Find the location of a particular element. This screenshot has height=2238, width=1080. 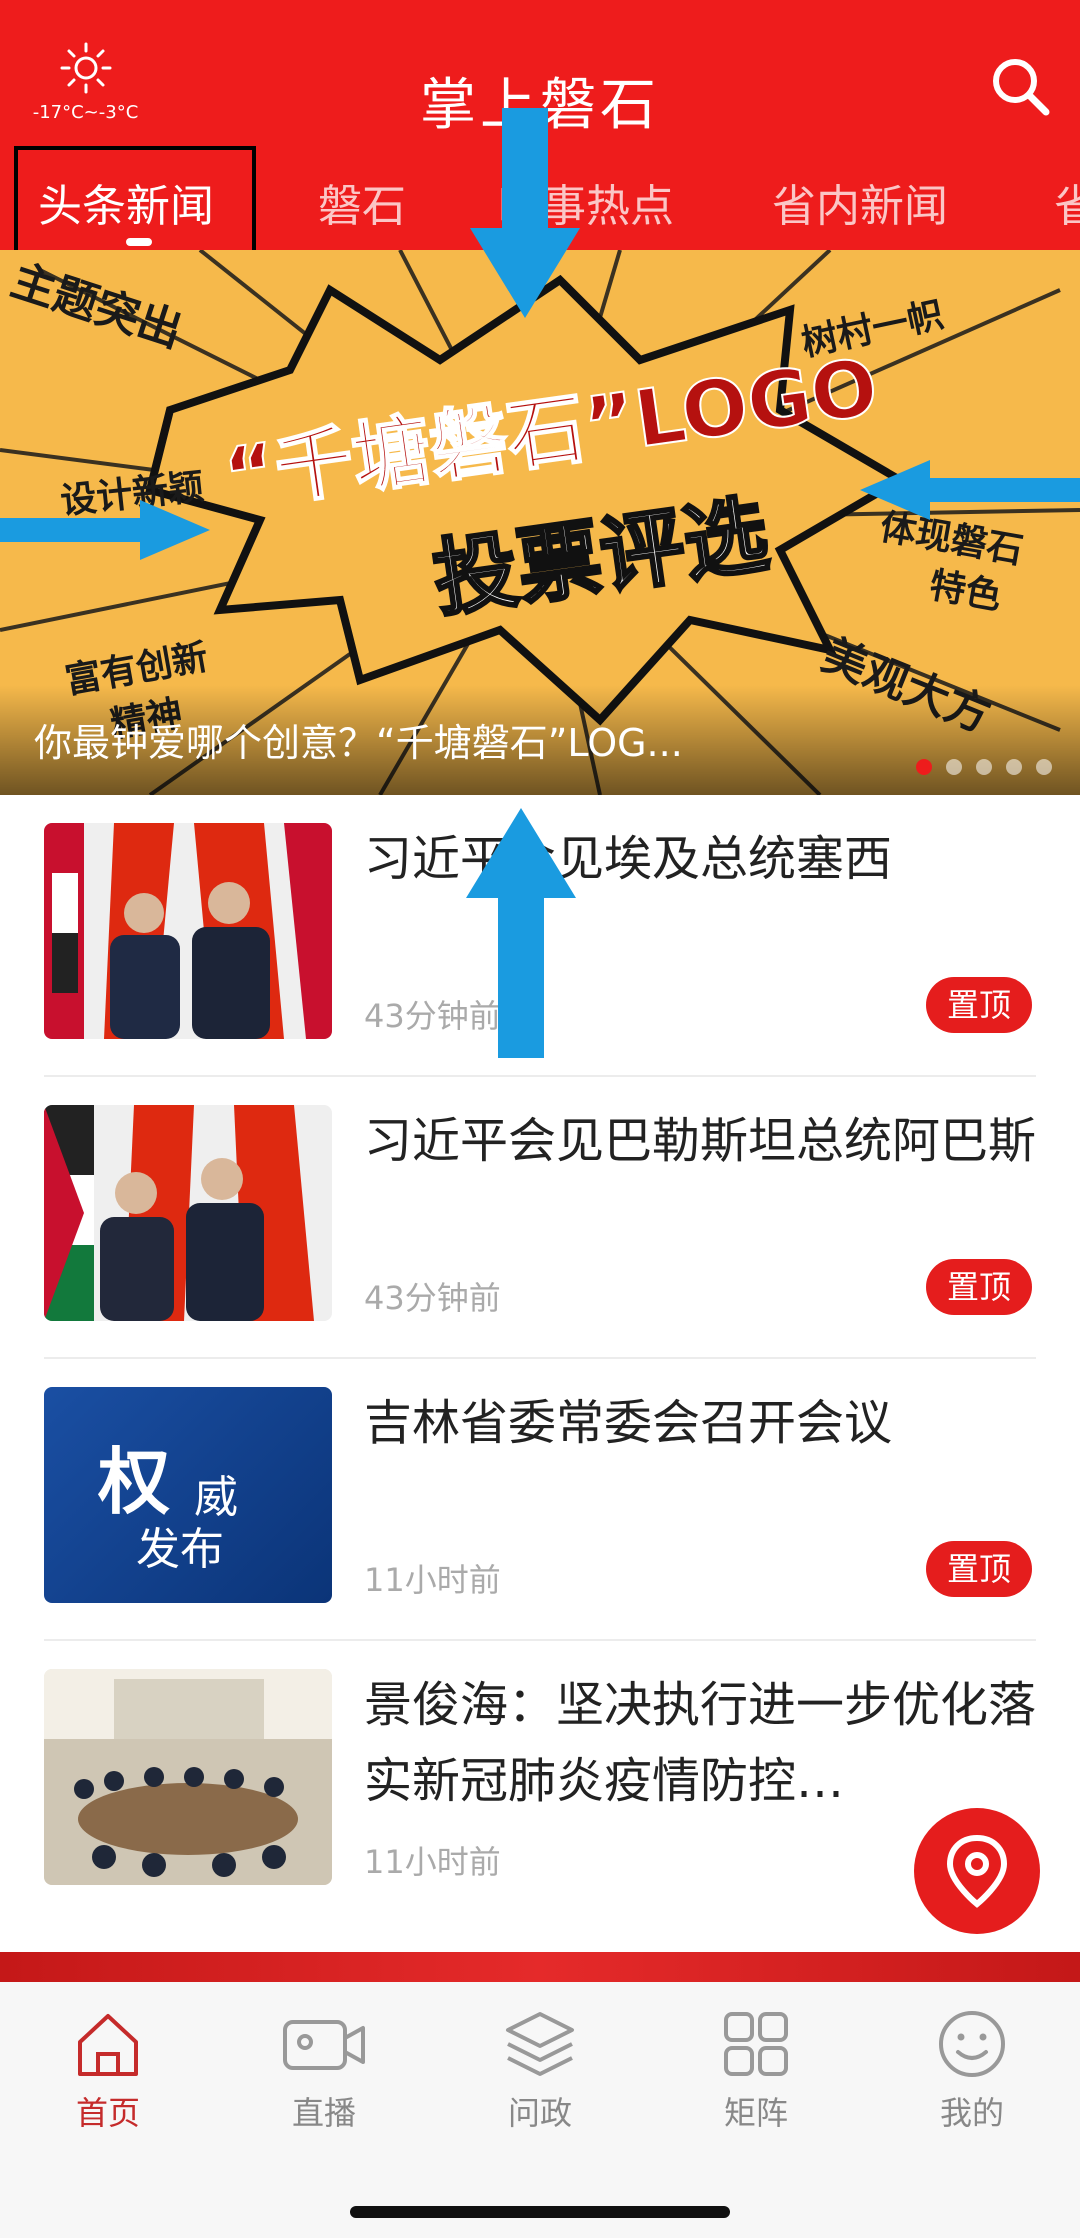

thumb-text: 发布 is located at coordinates (180, 1549).